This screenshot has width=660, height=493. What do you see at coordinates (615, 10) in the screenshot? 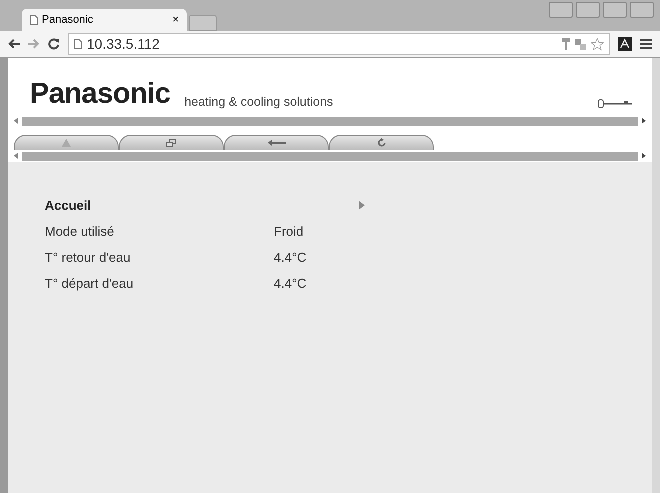
I see `maximize-button` at bounding box center [615, 10].